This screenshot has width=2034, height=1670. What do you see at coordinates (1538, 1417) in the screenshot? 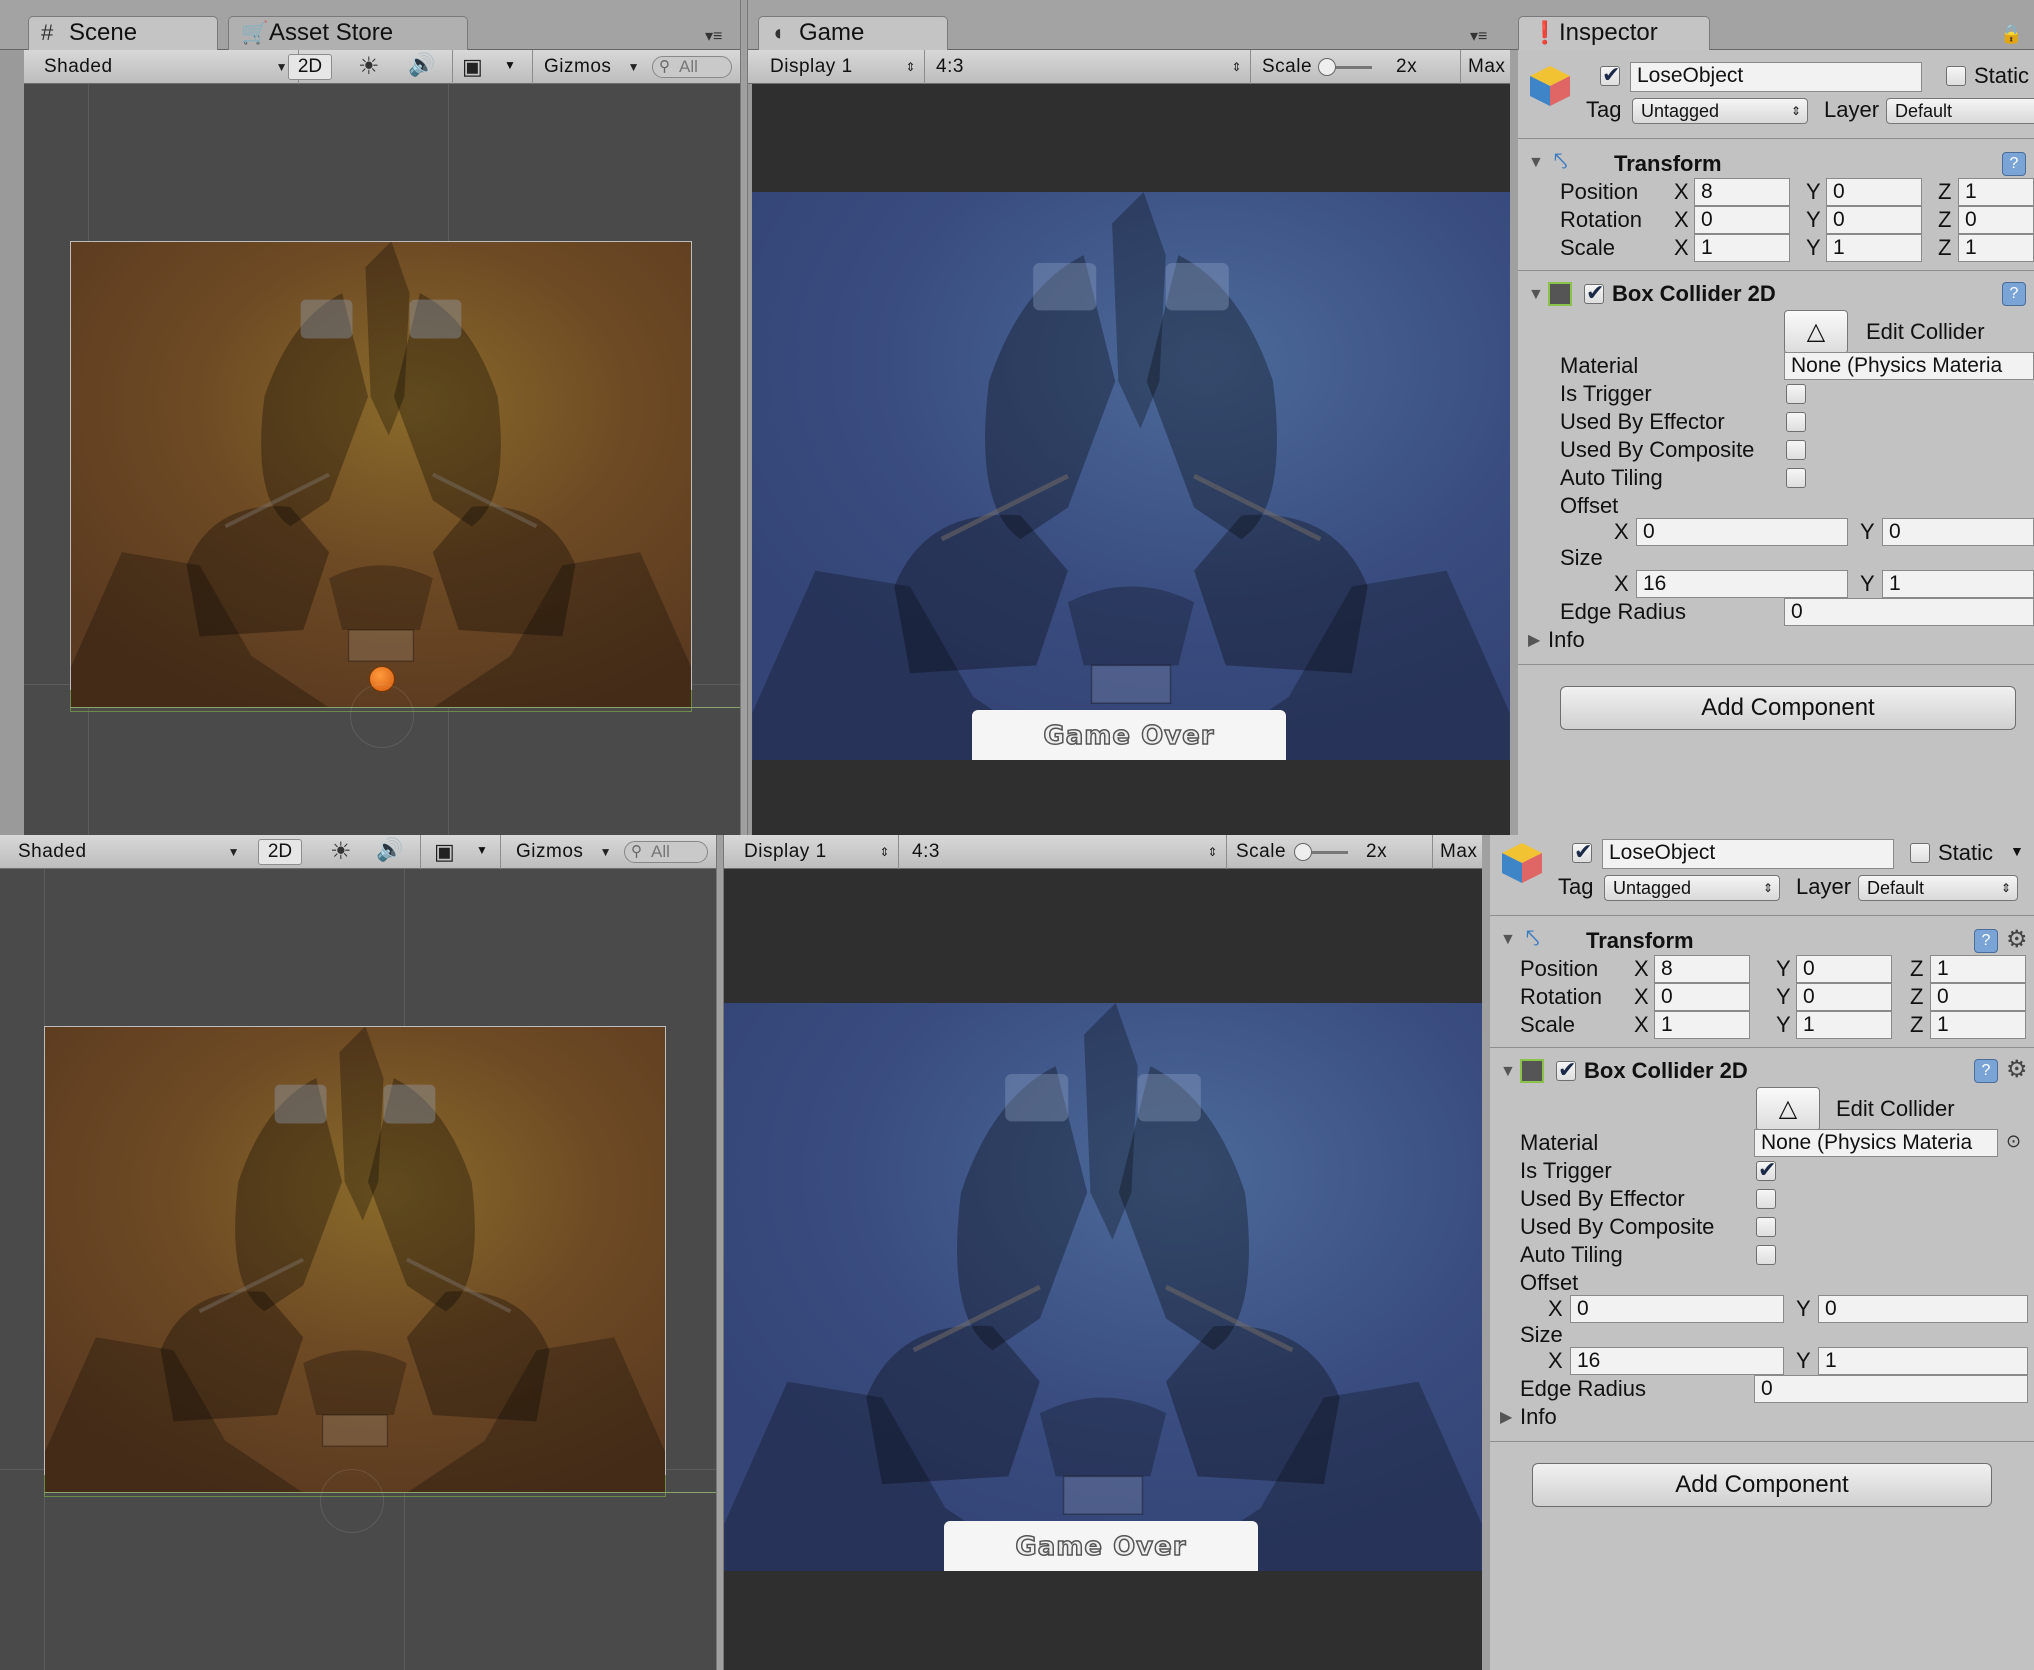
I see `info-foldout: Info` at bounding box center [1538, 1417].